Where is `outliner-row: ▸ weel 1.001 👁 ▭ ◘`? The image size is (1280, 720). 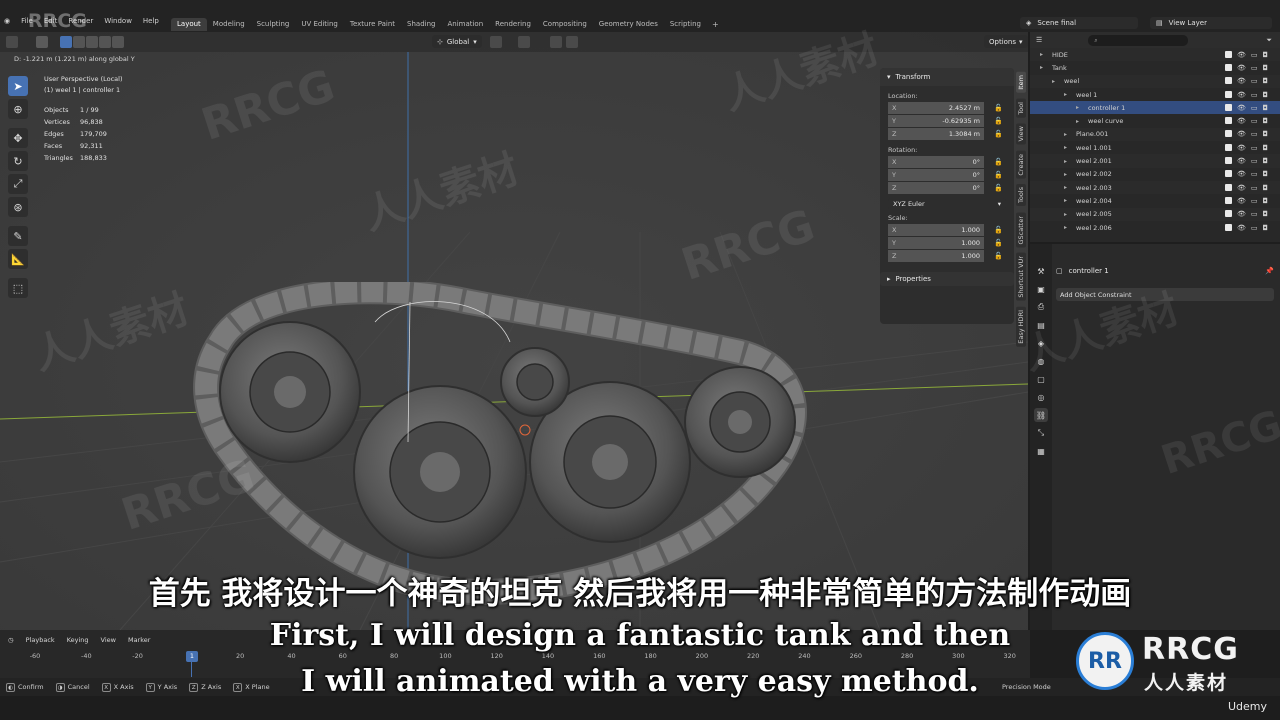
outliner-row: ▸ weel 1.001 👁 ▭ ◘ is located at coordinates (1155, 147).